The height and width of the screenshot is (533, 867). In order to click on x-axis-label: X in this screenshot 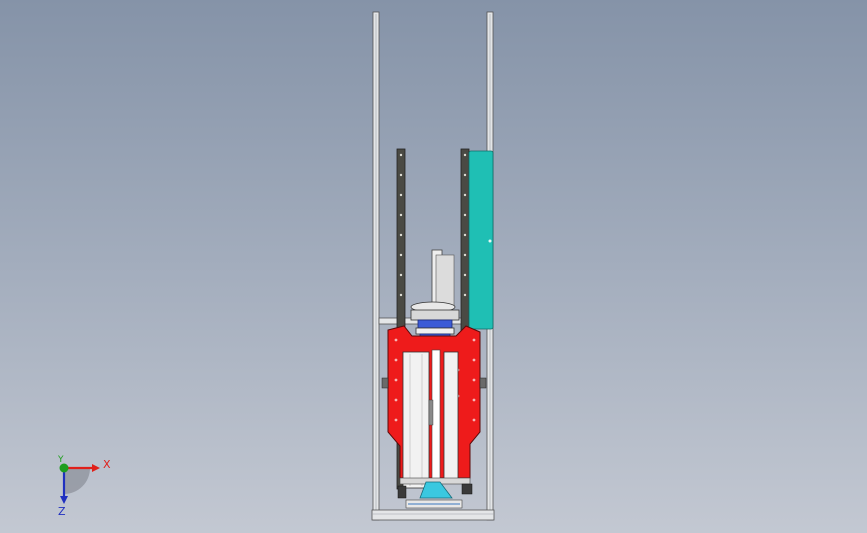, I will do `click(107, 464)`.